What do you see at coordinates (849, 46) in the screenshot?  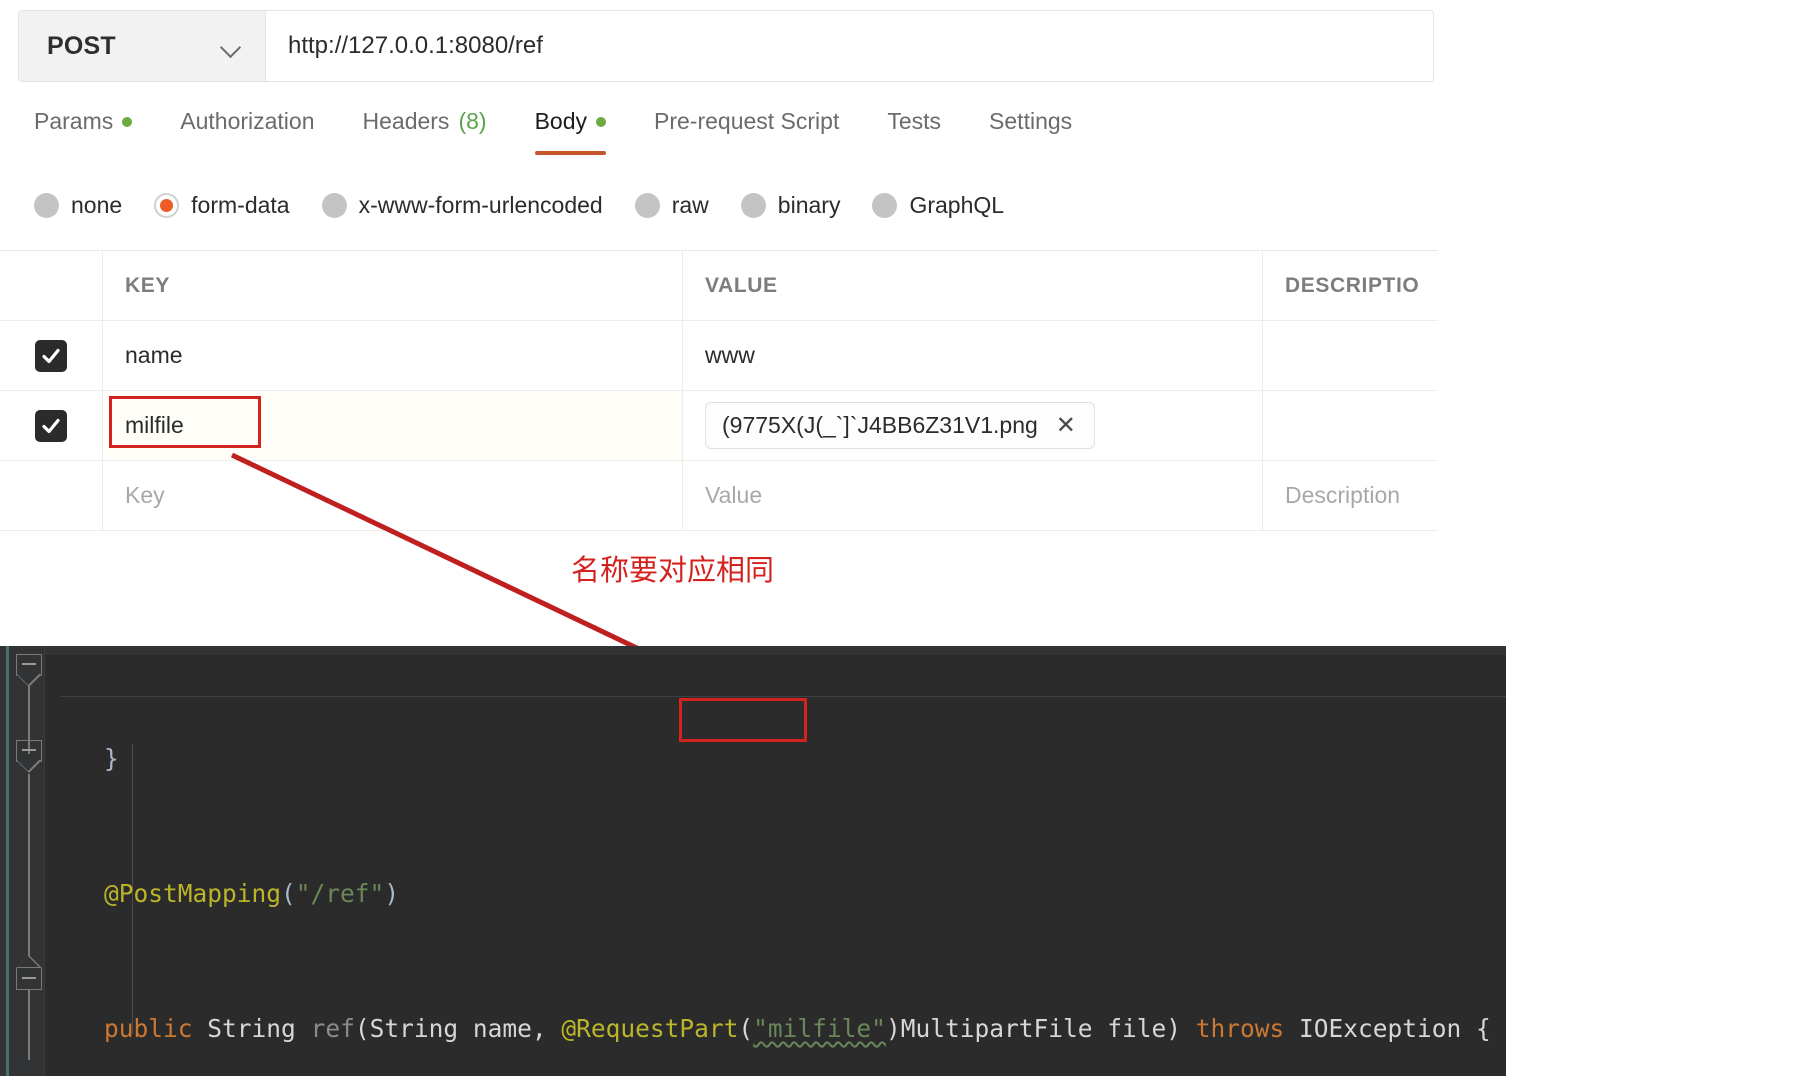 I see `url-input: http://127.0.0.1:8080/ref` at bounding box center [849, 46].